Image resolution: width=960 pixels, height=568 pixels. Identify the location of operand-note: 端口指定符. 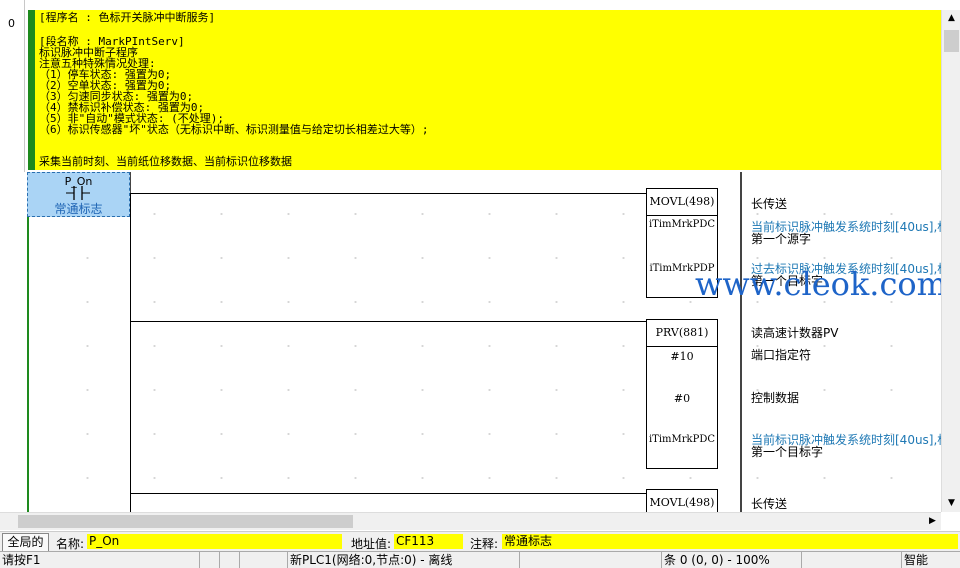
(781, 355).